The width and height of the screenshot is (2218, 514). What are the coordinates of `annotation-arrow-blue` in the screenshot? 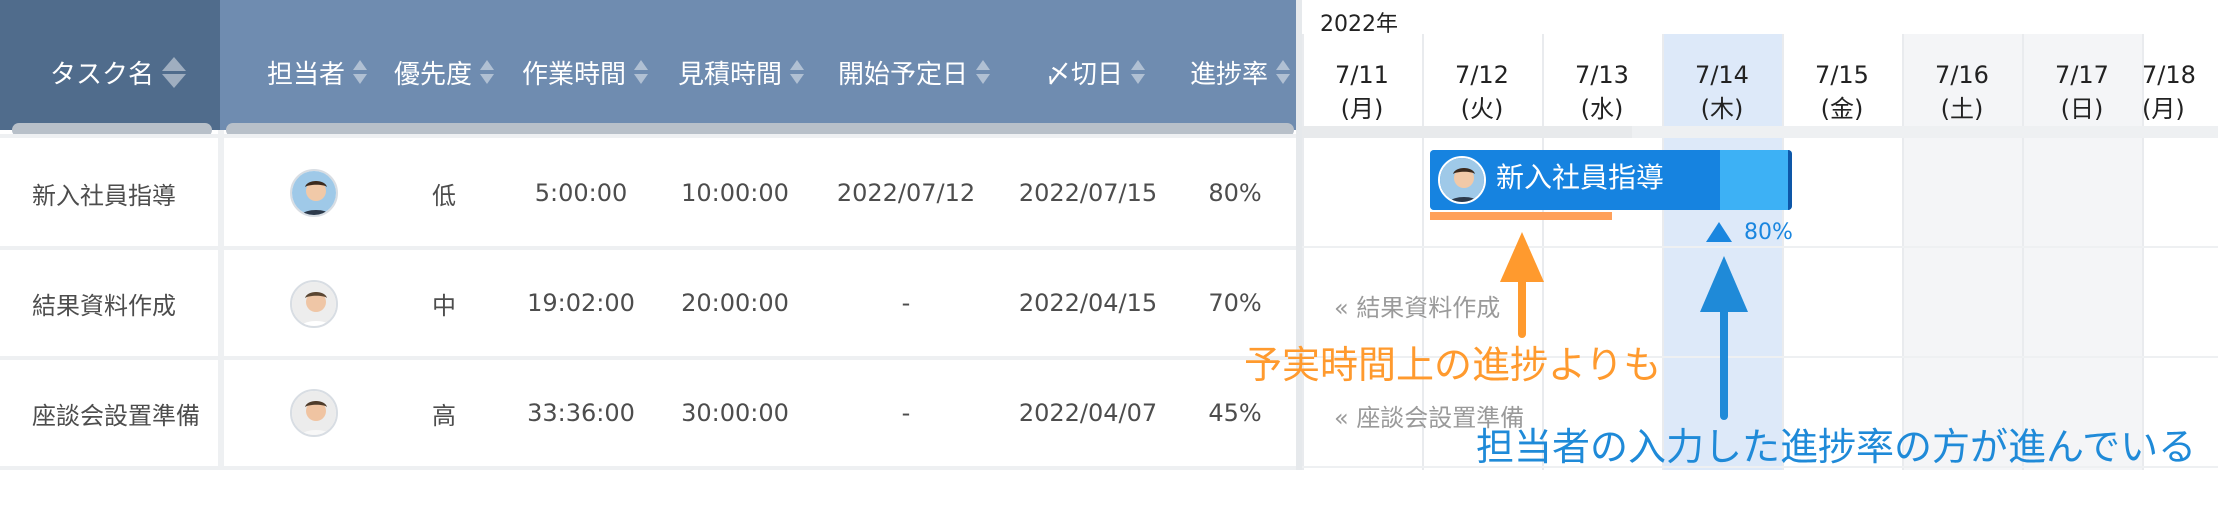 It's located at (1724, 338).